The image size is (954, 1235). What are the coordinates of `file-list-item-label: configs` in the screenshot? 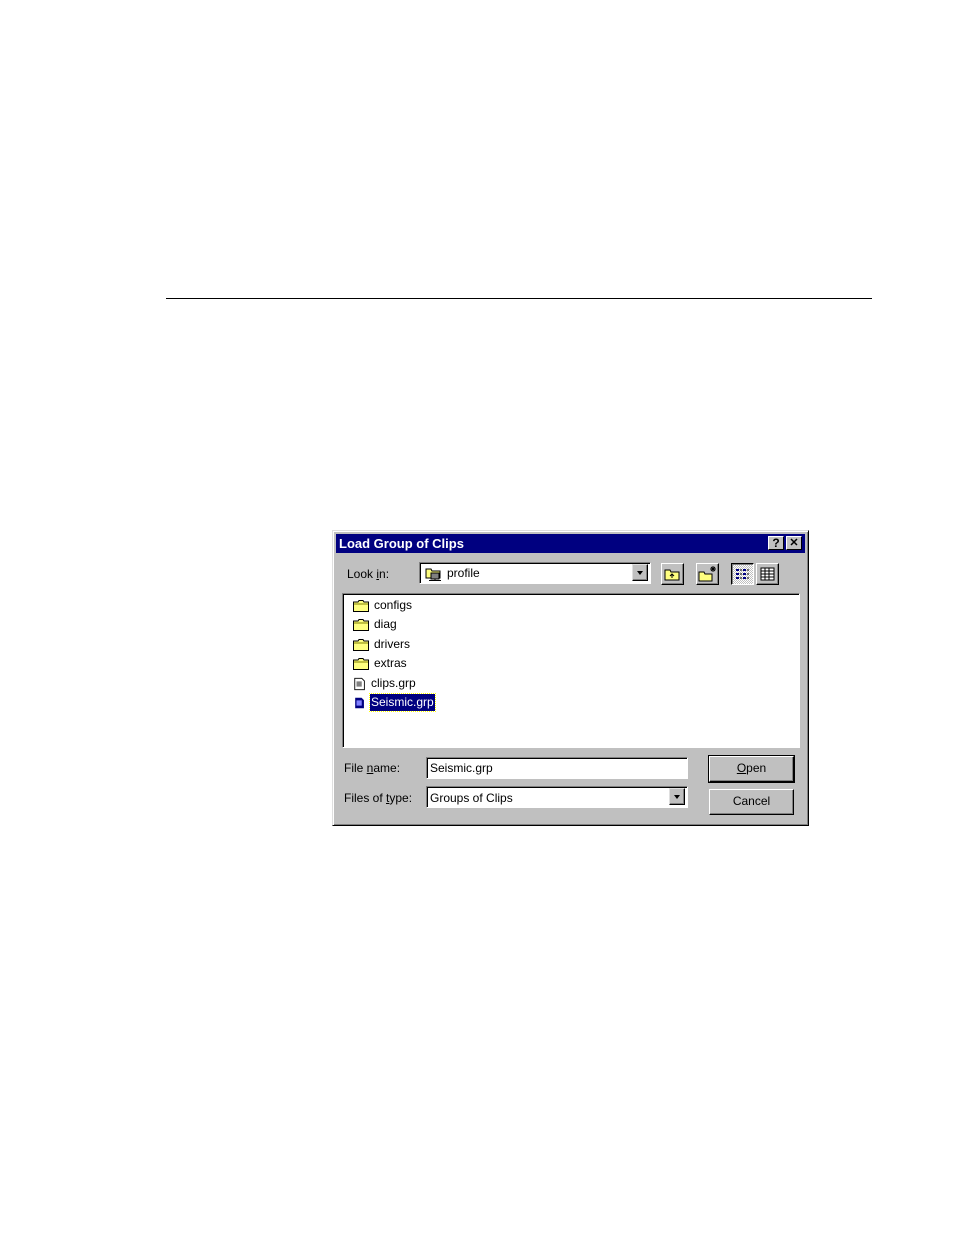 It's located at (393, 605).